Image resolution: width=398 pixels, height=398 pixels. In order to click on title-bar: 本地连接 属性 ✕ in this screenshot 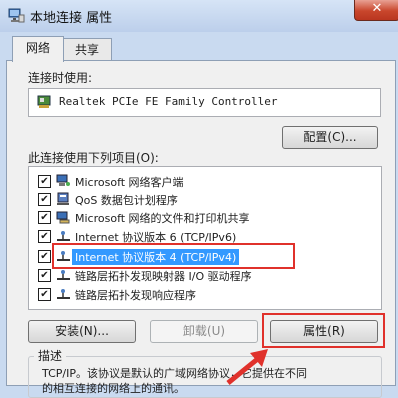, I will do `click(199, 16)`.